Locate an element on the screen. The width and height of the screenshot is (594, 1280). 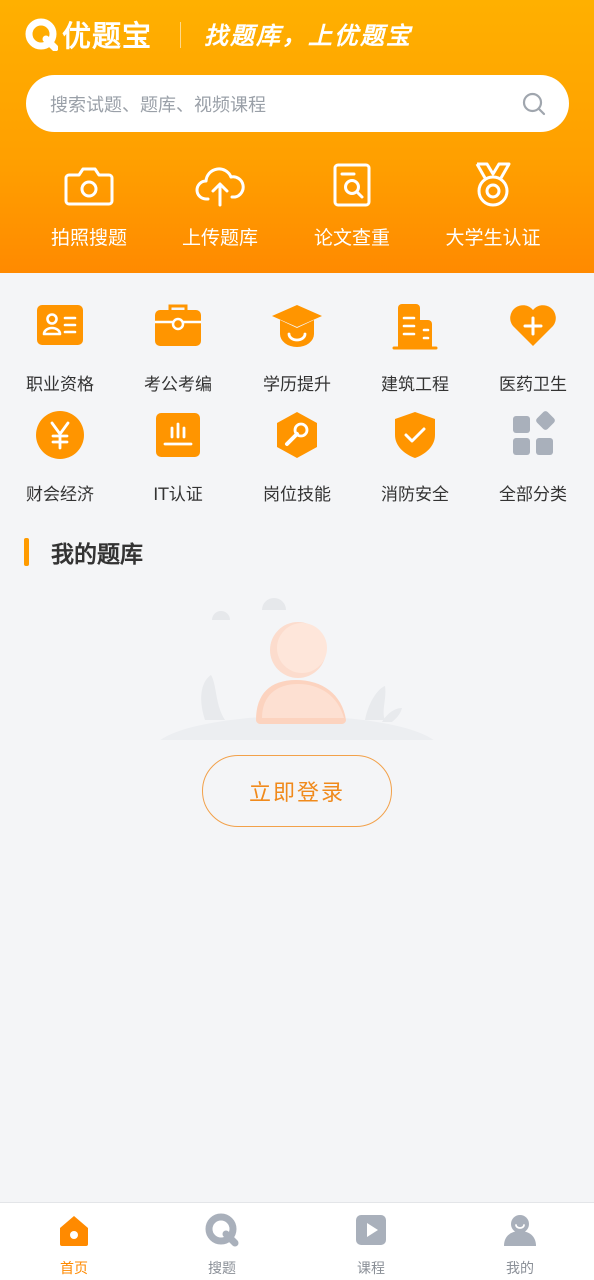
category-label: 消防安全 is located at coordinates (415, 495).